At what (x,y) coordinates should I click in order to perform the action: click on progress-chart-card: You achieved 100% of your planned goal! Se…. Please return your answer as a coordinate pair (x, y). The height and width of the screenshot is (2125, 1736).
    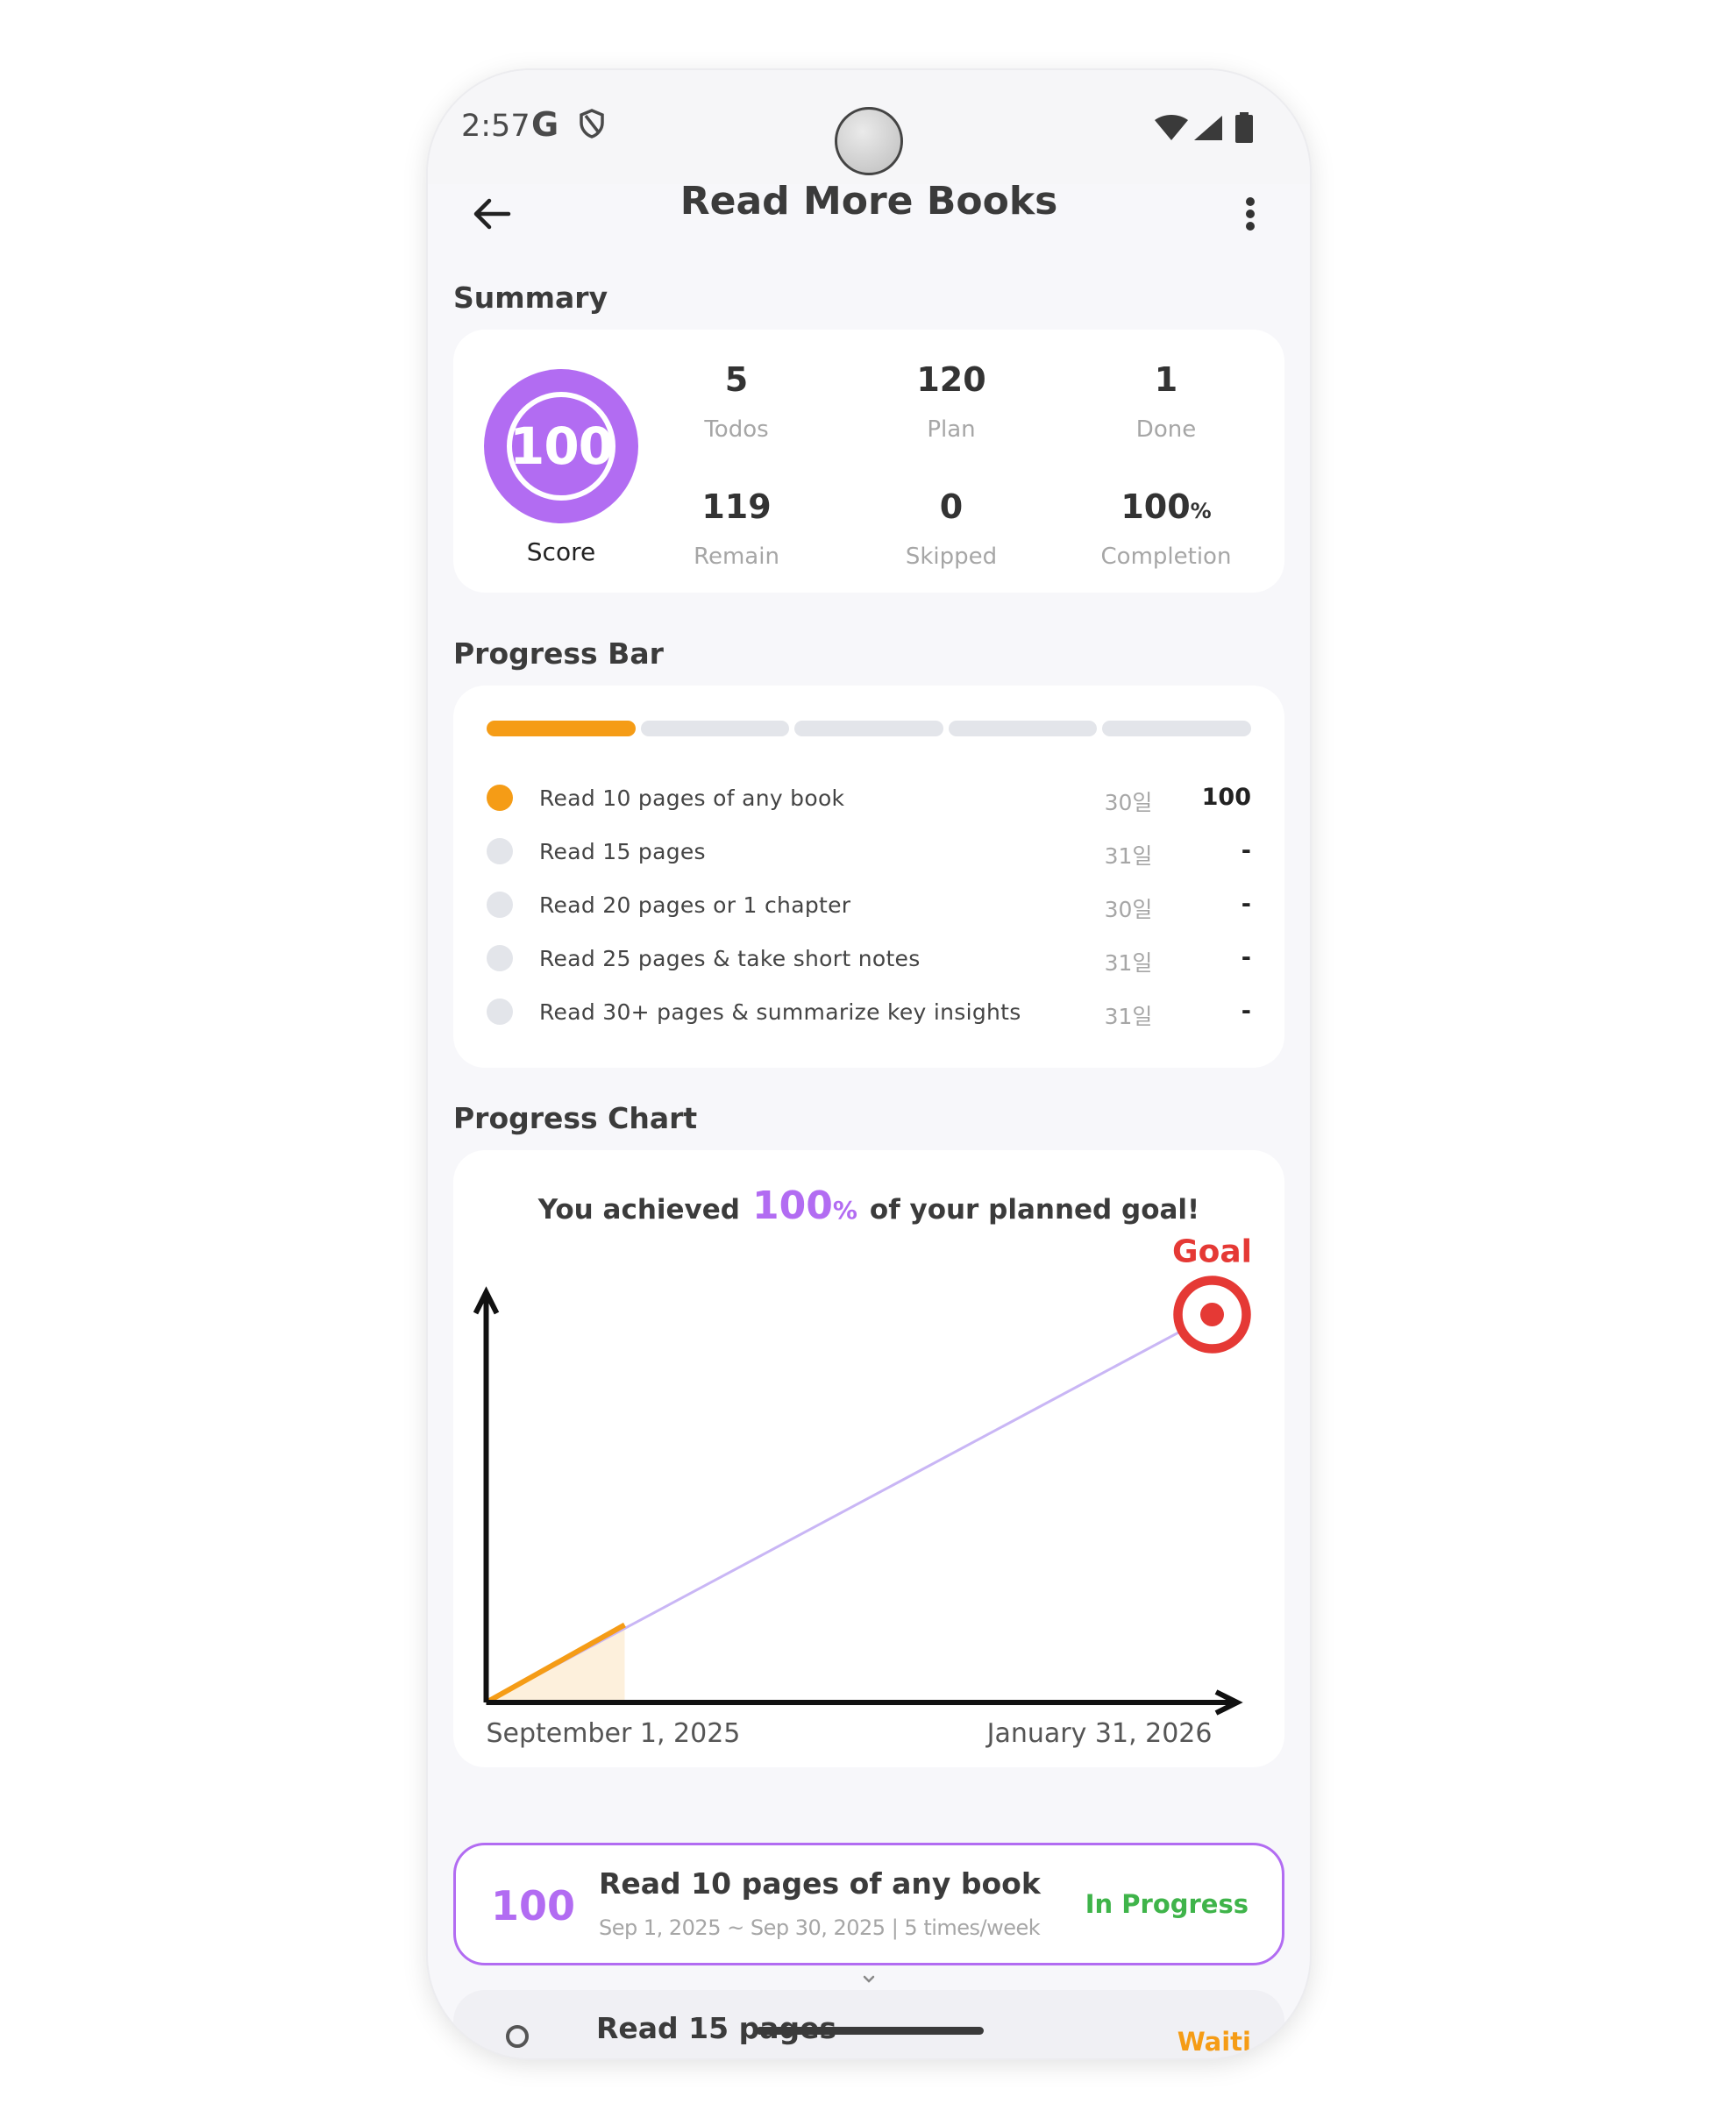
    Looking at the image, I should click on (868, 1458).